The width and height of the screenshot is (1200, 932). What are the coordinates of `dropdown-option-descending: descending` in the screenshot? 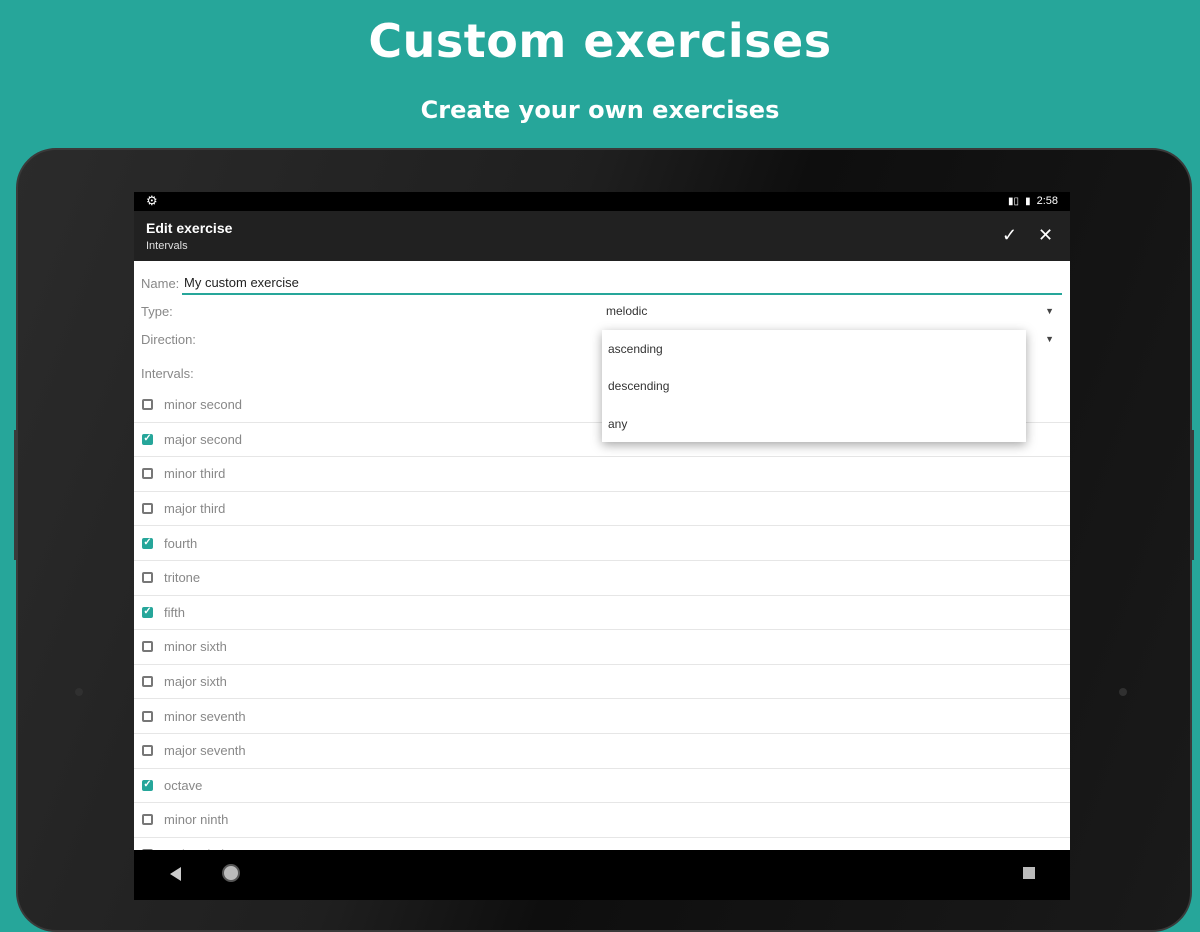 It's located at (638, 386).